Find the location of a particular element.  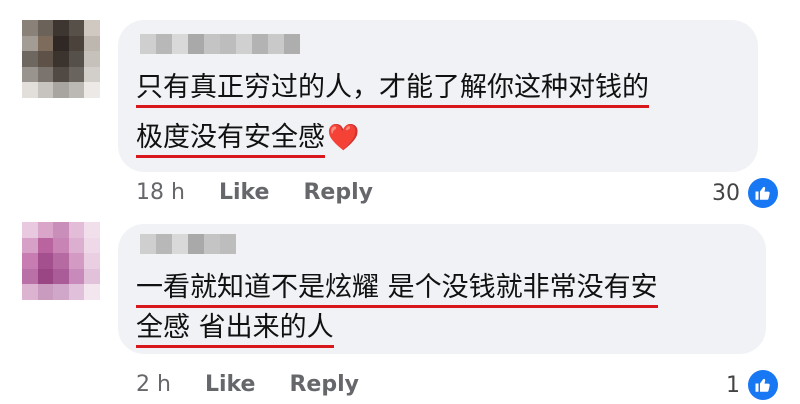

heart-emoji-icon: ❤️ is located at coordinates (343, 138).